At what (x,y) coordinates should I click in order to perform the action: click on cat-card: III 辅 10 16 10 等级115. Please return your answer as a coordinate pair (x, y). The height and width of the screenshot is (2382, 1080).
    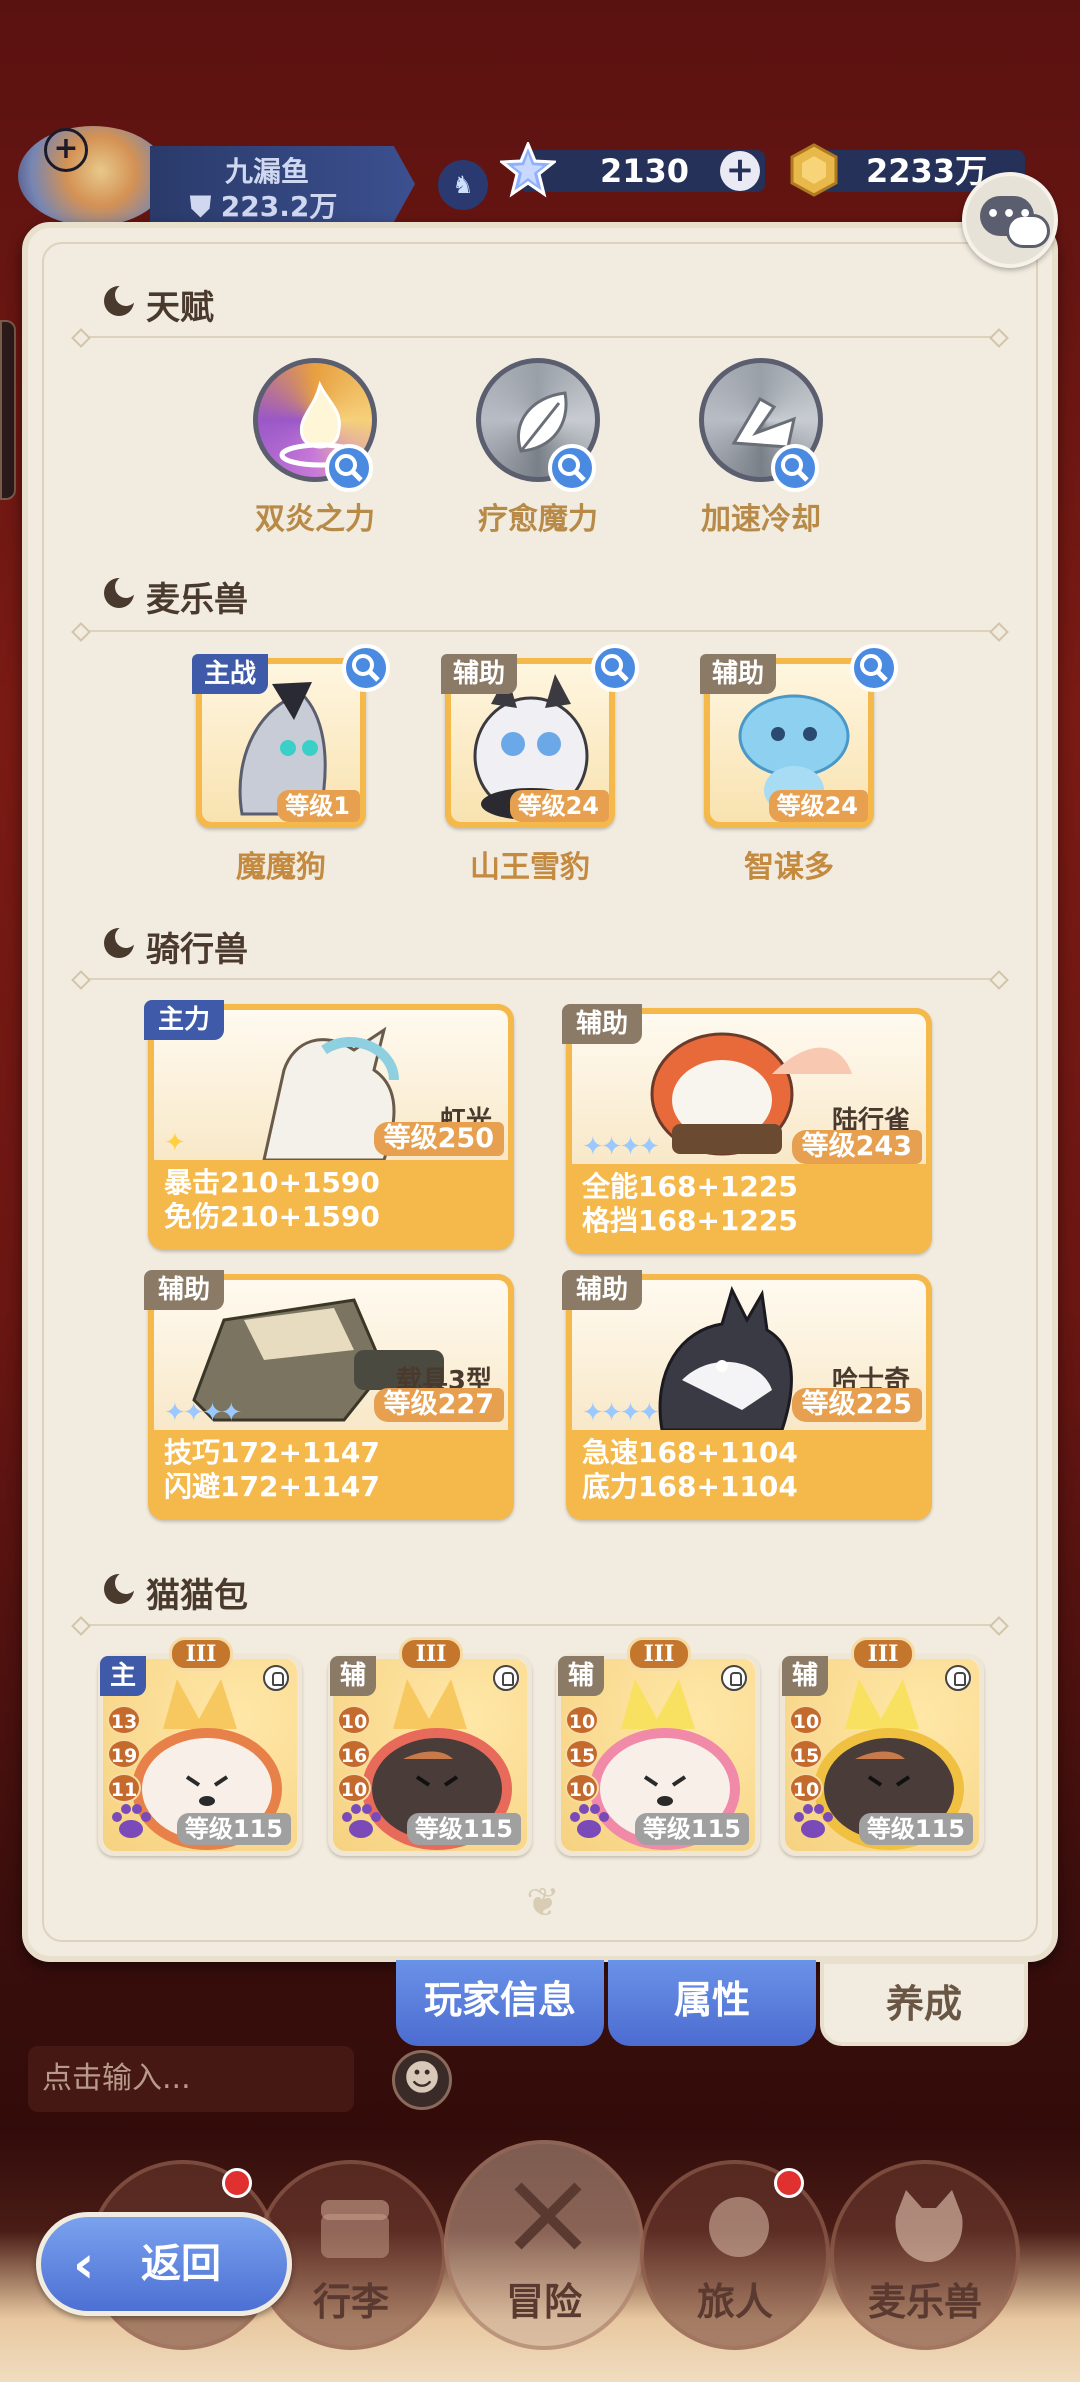
    Looking at the image, I should click on (430, 1746).